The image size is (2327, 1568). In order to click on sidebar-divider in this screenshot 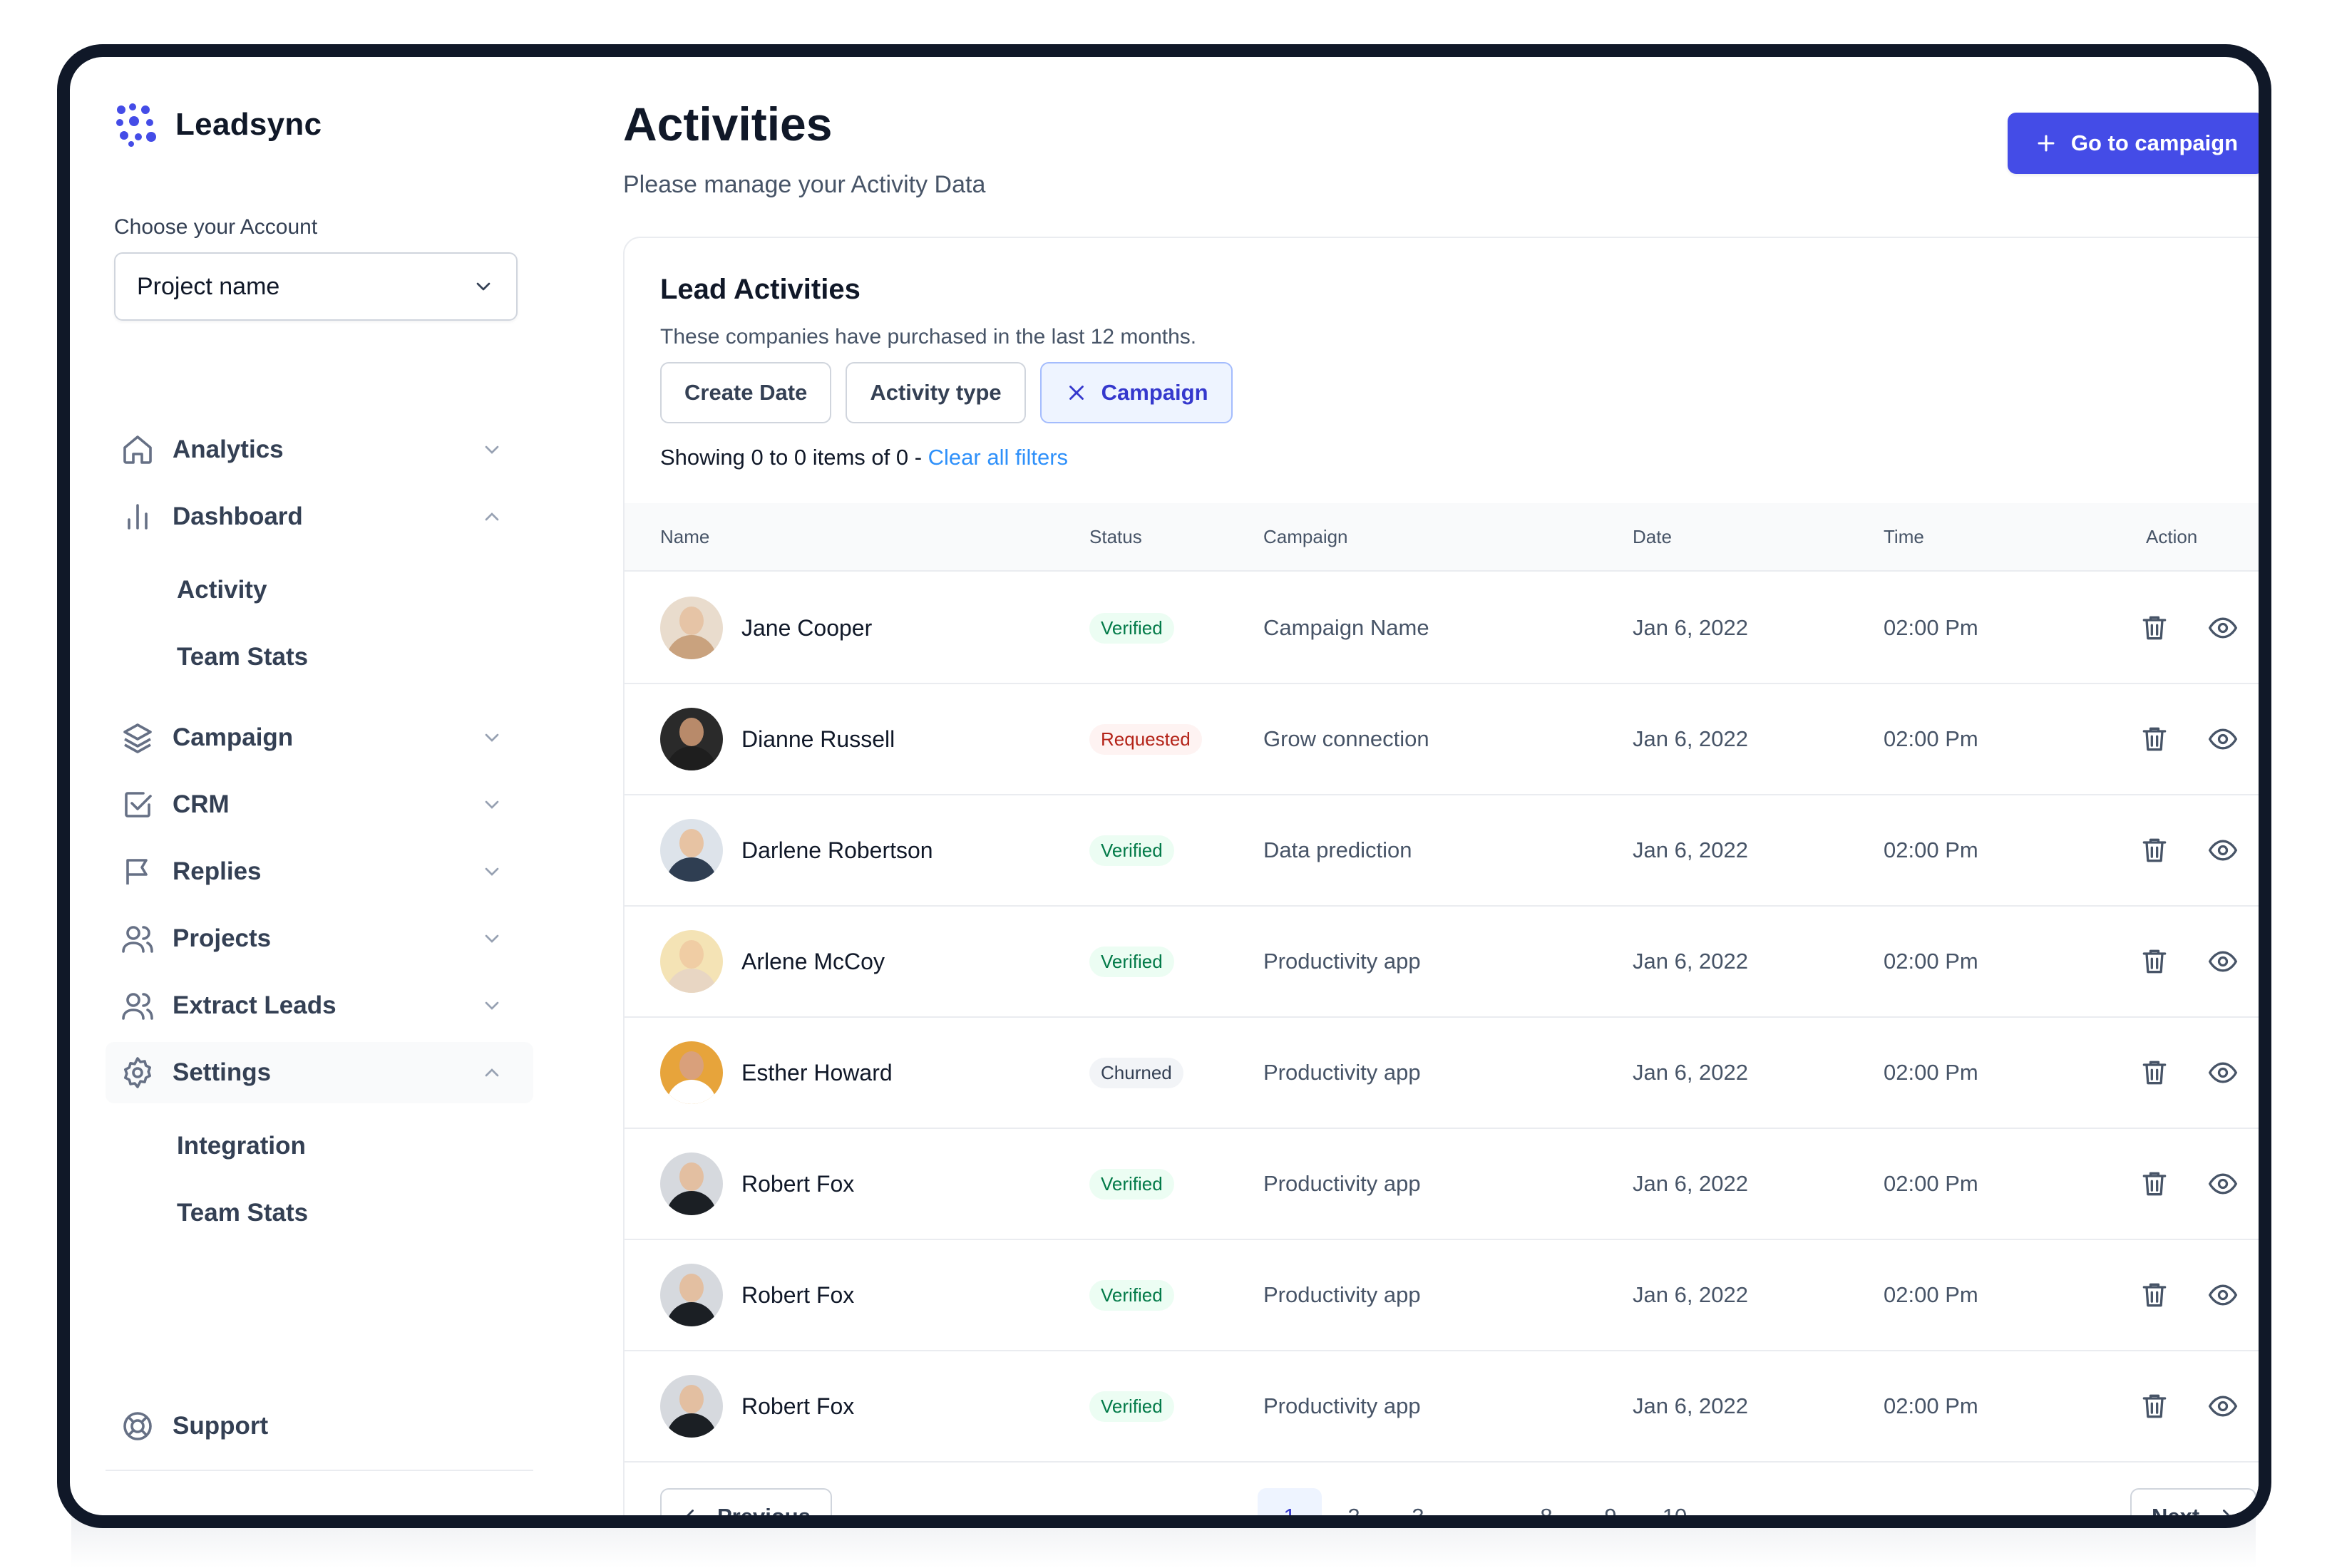, I will do `click(319, 1470)`.